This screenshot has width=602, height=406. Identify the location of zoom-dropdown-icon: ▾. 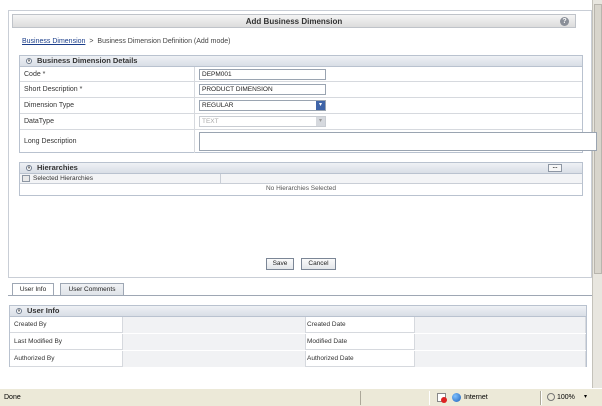
(585, 397).